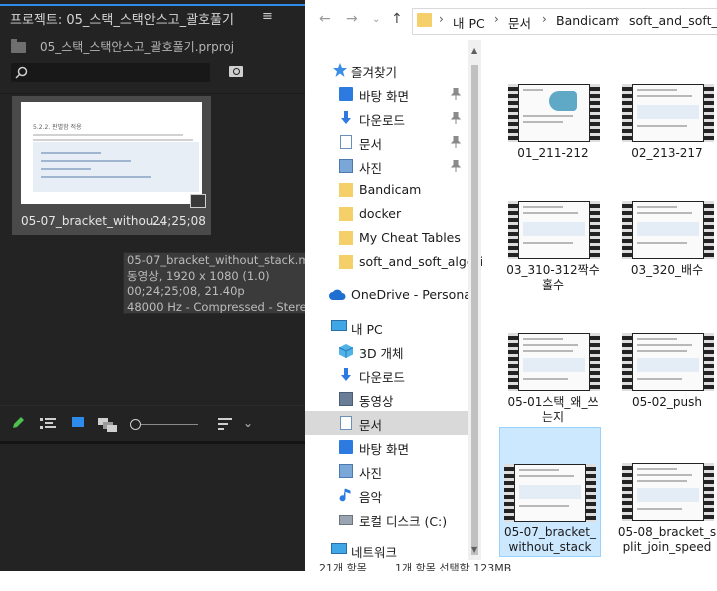 The height and width of the screenshot is (591, 717). Describe the element at coordinates (236, 71) in the screenshot. I see `new-search-bin-icon` at that location.